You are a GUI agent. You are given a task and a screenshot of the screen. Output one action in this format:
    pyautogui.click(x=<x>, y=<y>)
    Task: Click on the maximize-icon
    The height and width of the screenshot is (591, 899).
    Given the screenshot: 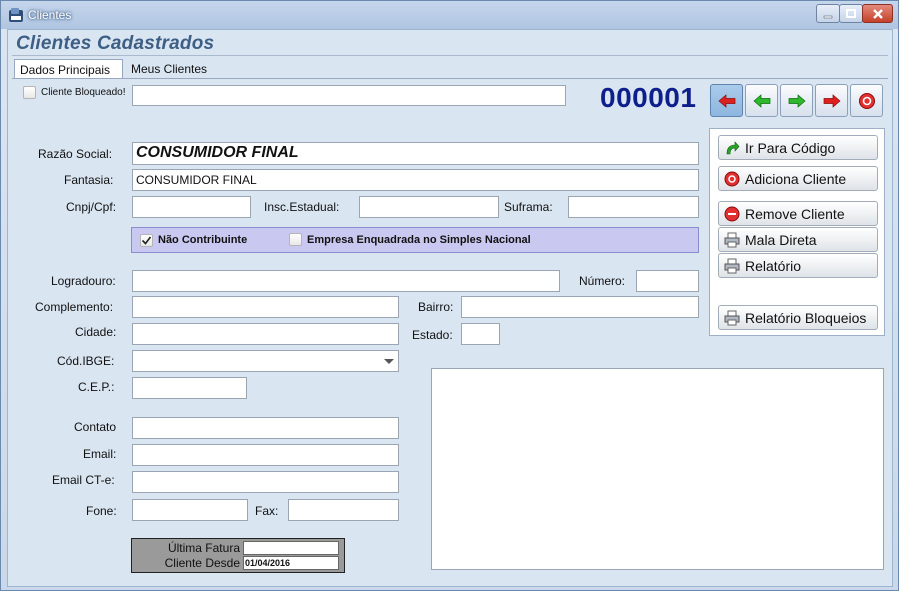 What is the action you would take?
    pyautogui.click(x=851, y=13)
    